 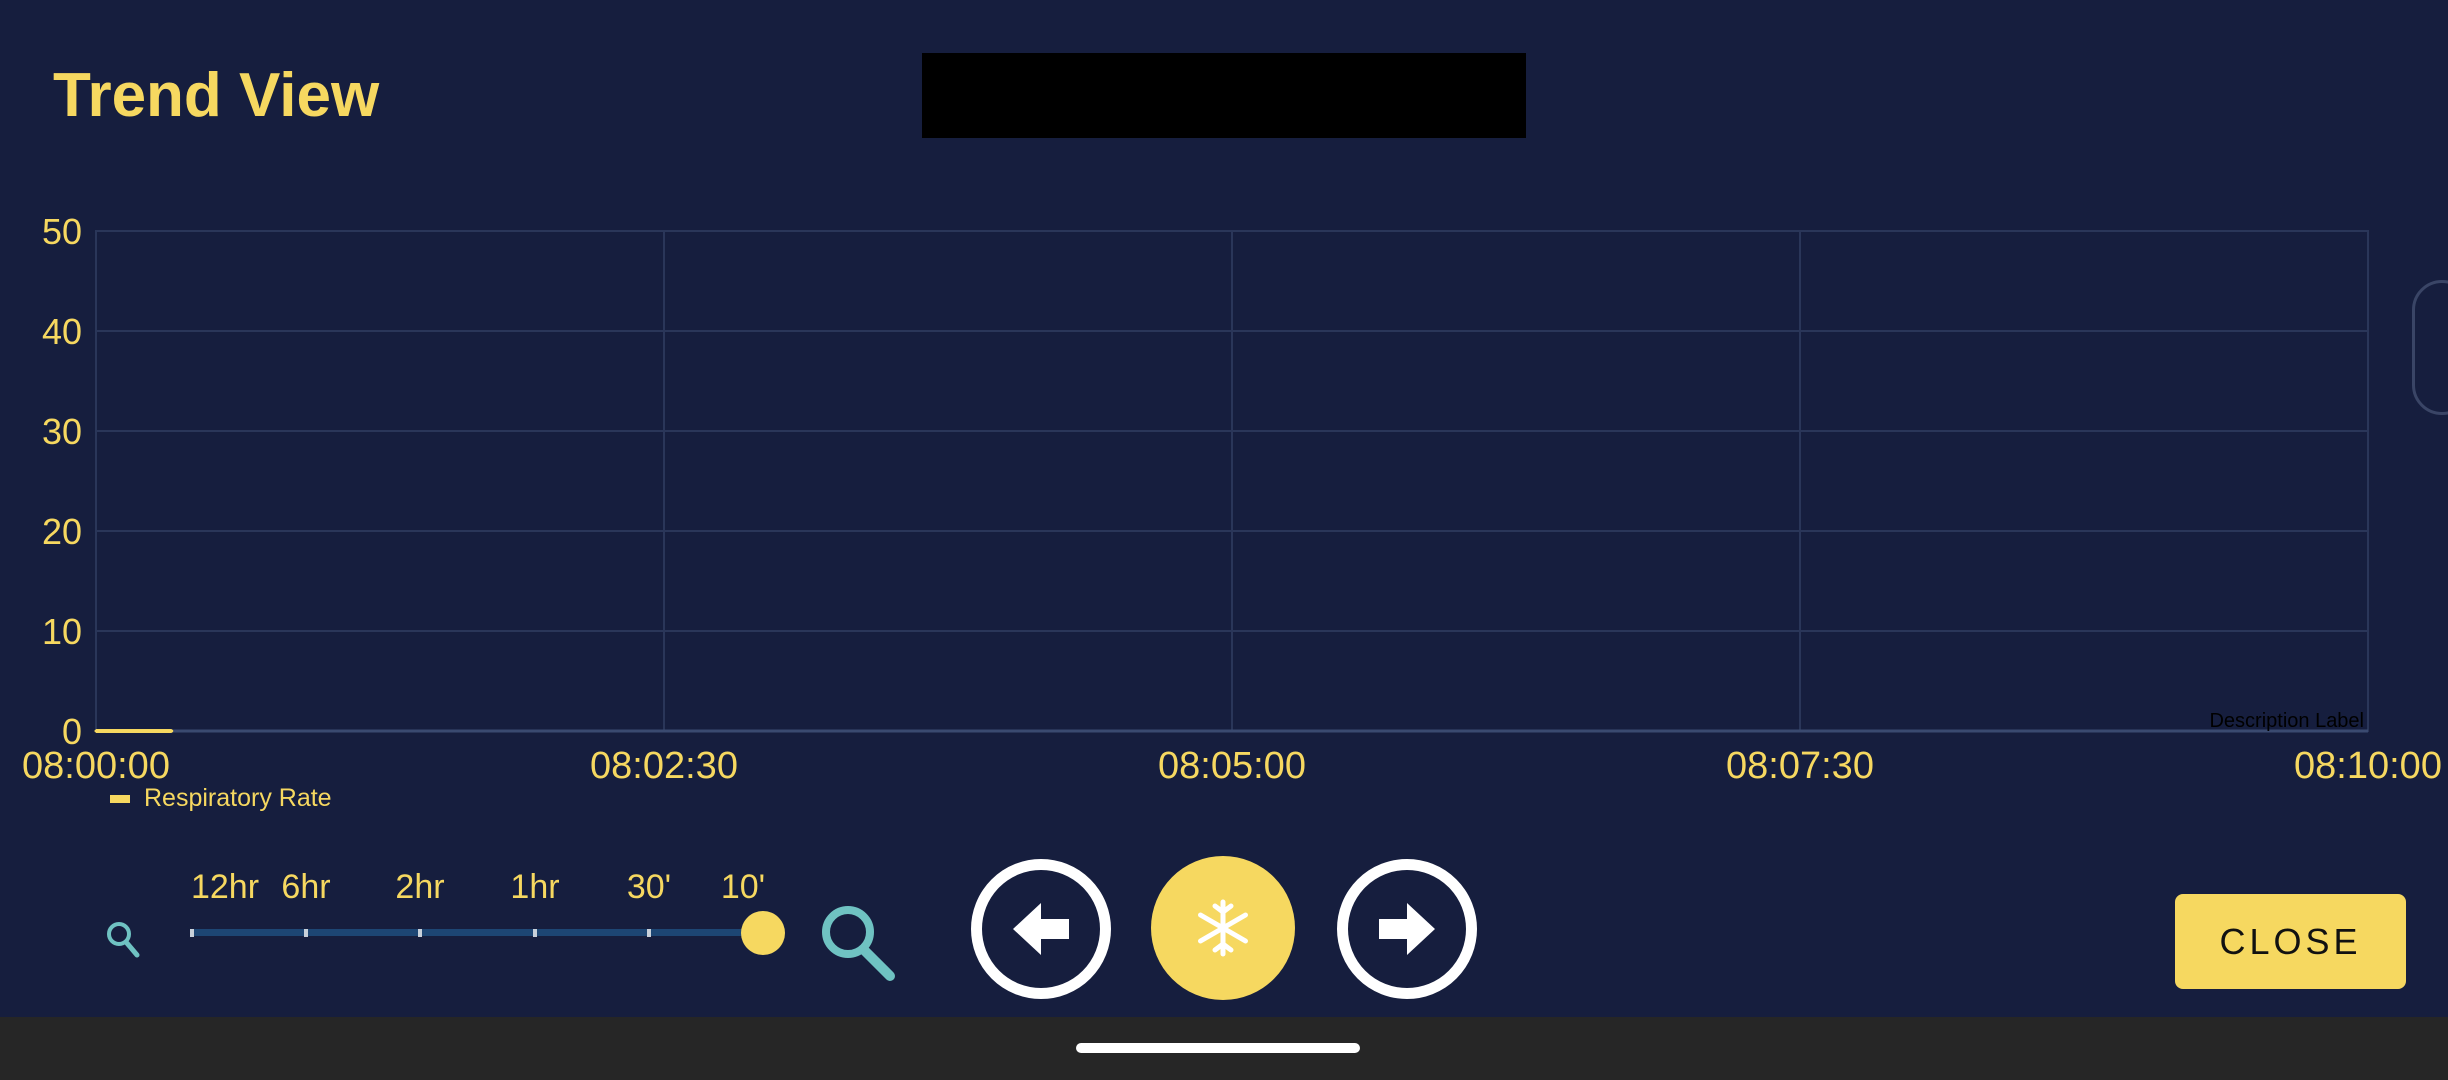 I want to click on zoom-level-label: 2hr, so click(x=419, y=887).